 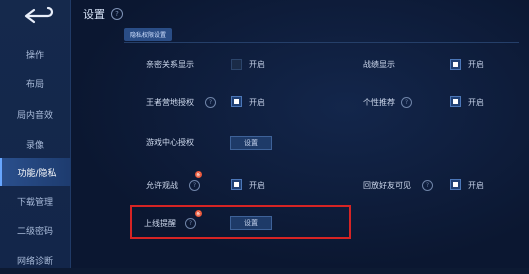 I want to click on relation-display-option: 开启, so click(x=257, y=64).